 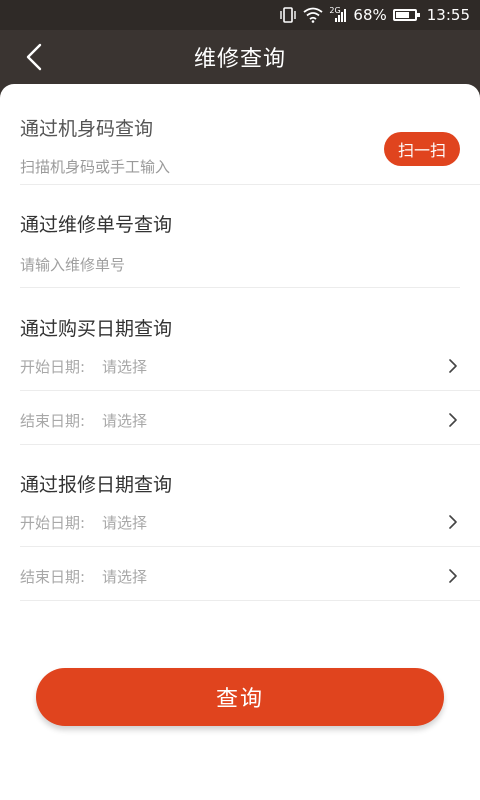 I want to click on nav-bar: 维修查询, so click(x=240, y=57).